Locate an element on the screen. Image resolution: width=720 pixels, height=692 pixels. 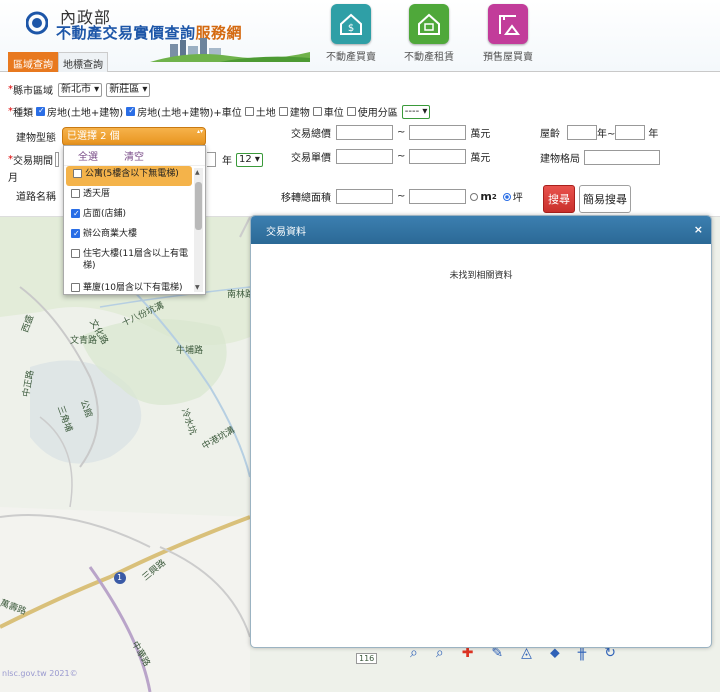
building-type-label: 建物型態 is located at coordinates (36, 138).